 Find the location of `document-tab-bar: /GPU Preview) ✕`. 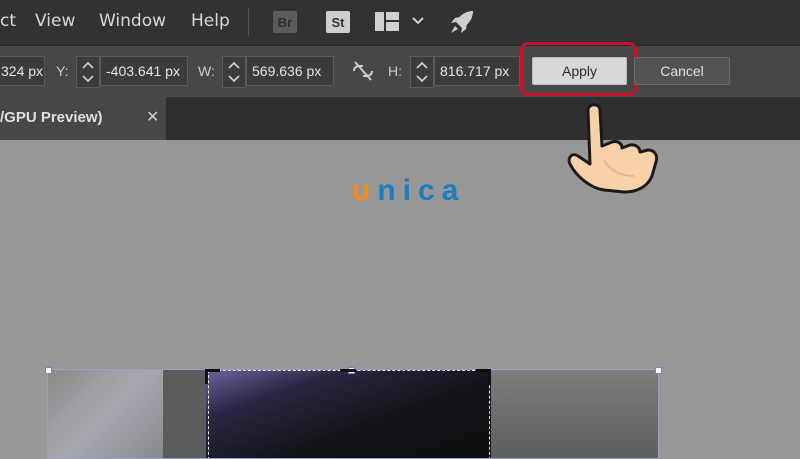

document-tab-bar: /GPU Preview) ✕ is located at coordinates (400, 118).